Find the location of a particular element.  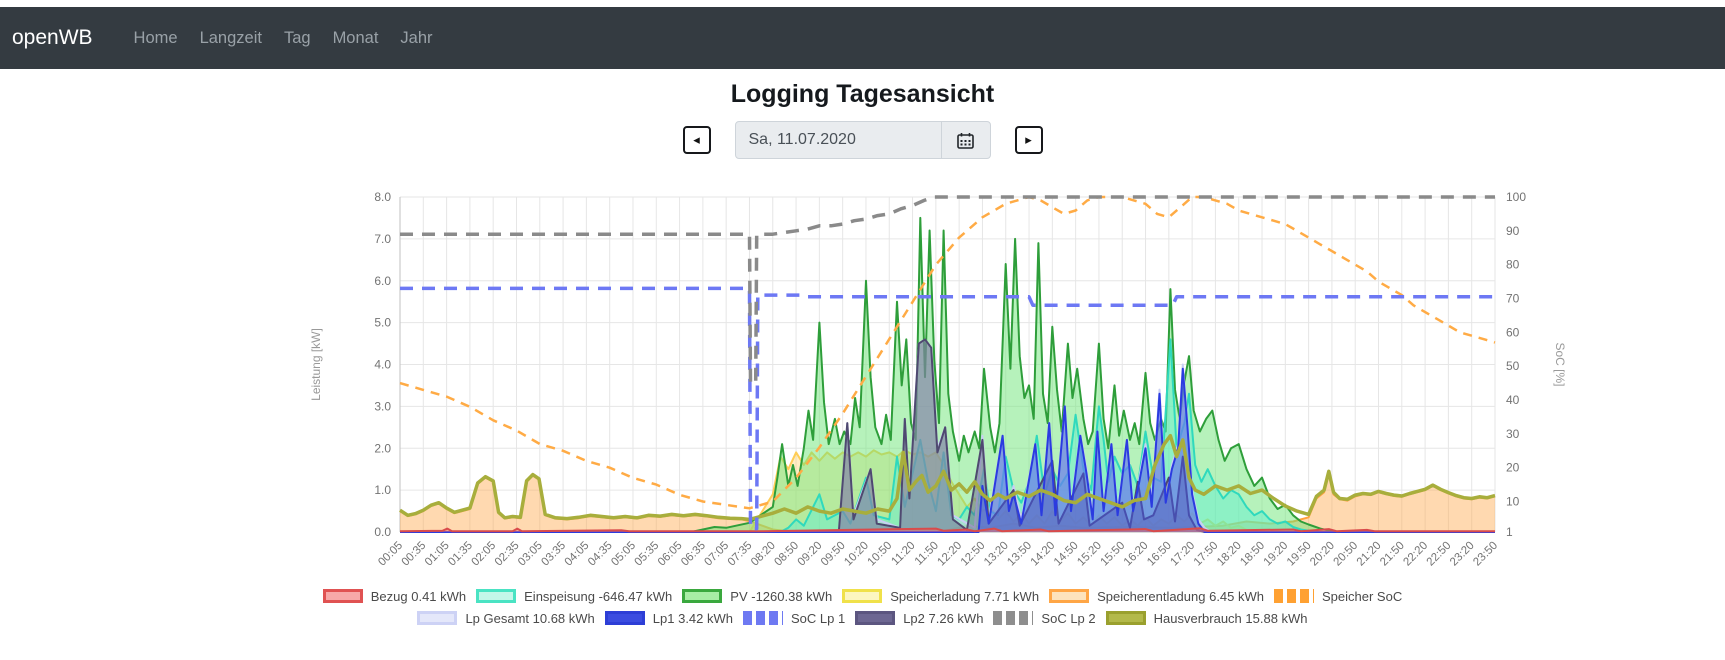

prev-day-button: ◂ is located at coordinates (696, 140).